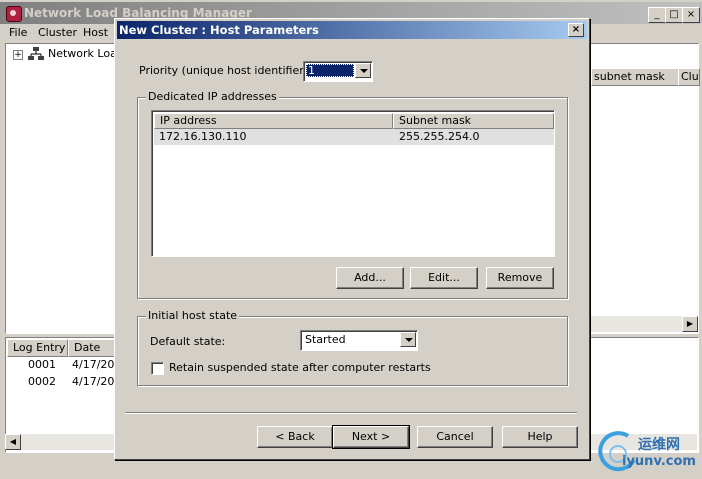 The height and width of the screenshot is (479, 702). Describe the element at coordinates (371, 437) in the screenshot. I see `next-button: Next >` at that location.